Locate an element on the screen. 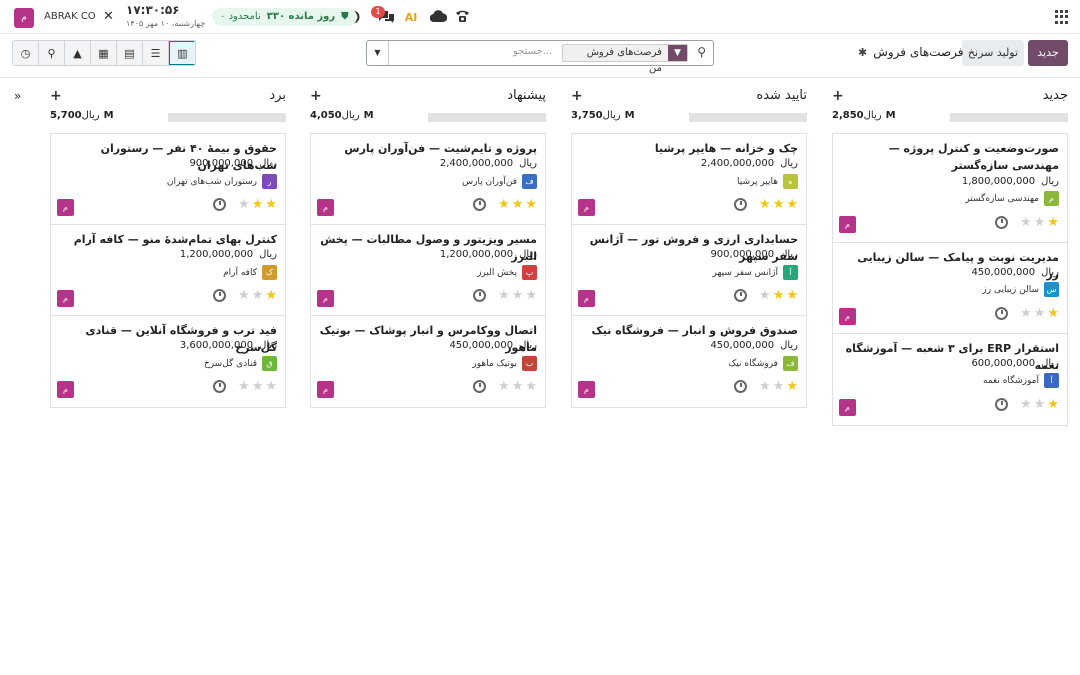  expand-columns-icon: » is located at coordinates (17, 96).